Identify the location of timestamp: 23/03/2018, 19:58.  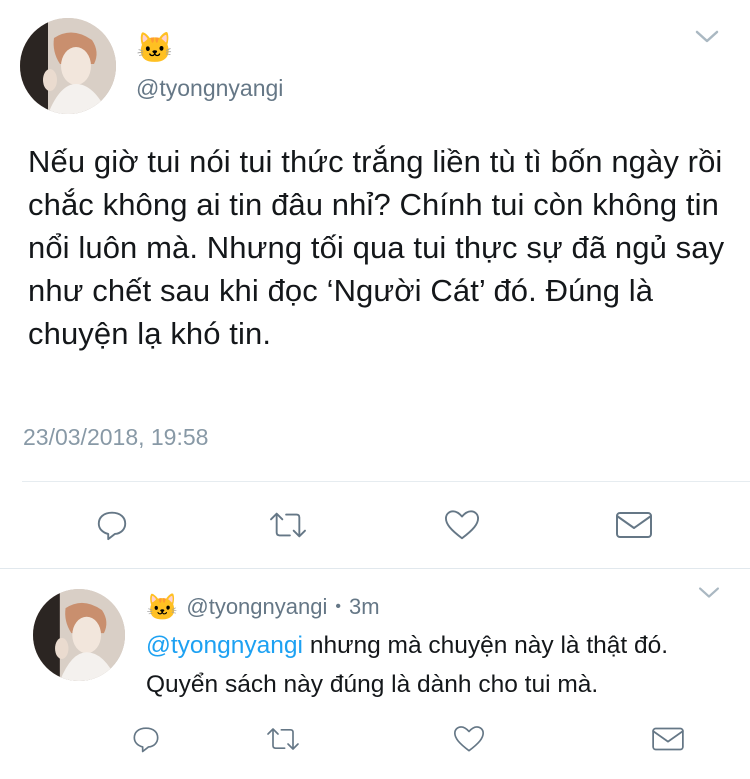
(115, 437).